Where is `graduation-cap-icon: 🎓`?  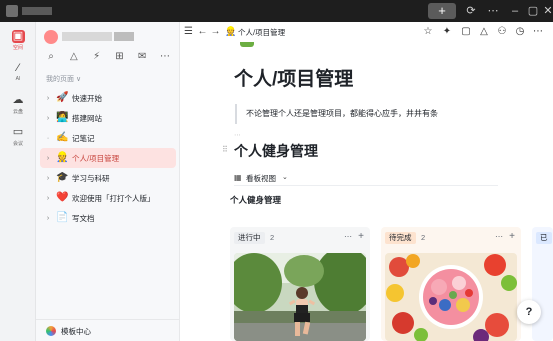
graduation-cap-icon: 🎓 is located at coordinates (62, 177).